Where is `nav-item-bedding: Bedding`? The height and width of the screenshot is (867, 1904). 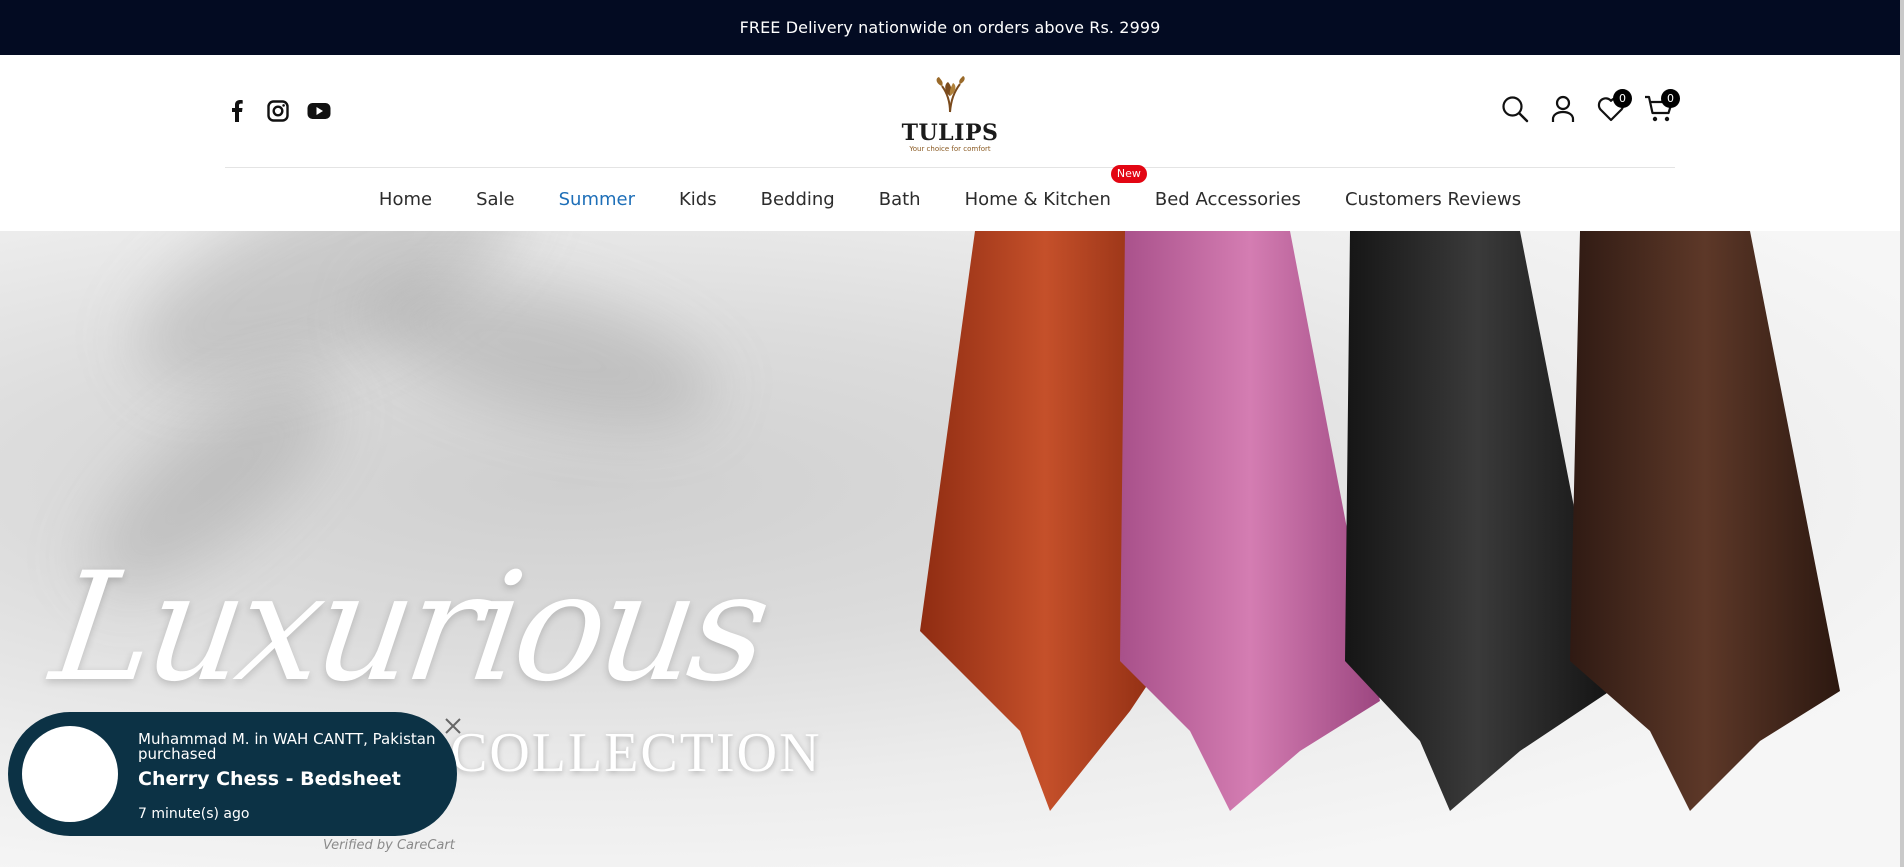 nav-item-bedding: Bedding is located at coordinates (798, 199).